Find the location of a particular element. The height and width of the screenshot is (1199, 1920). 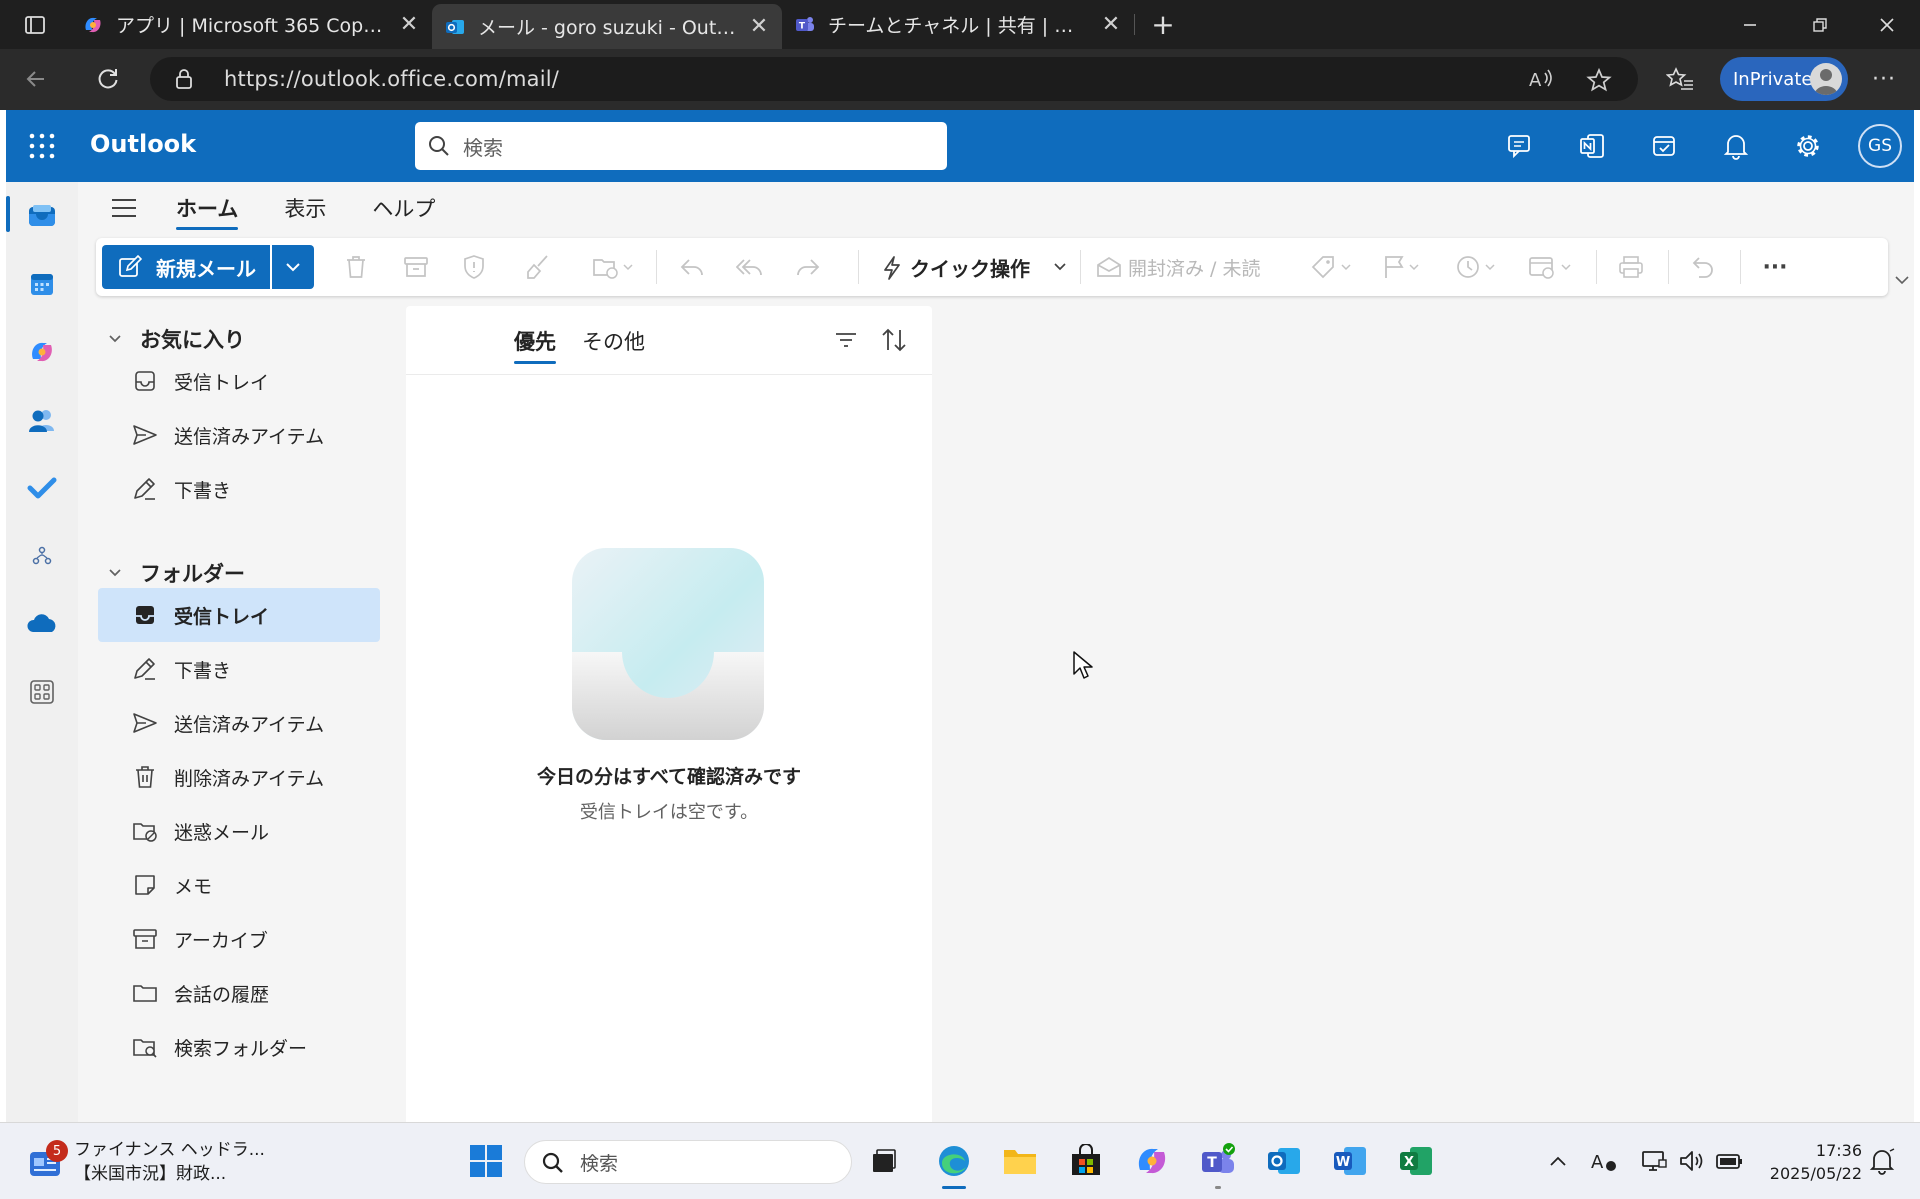

folder-notes: メモ is located at coordinates (239, 885).